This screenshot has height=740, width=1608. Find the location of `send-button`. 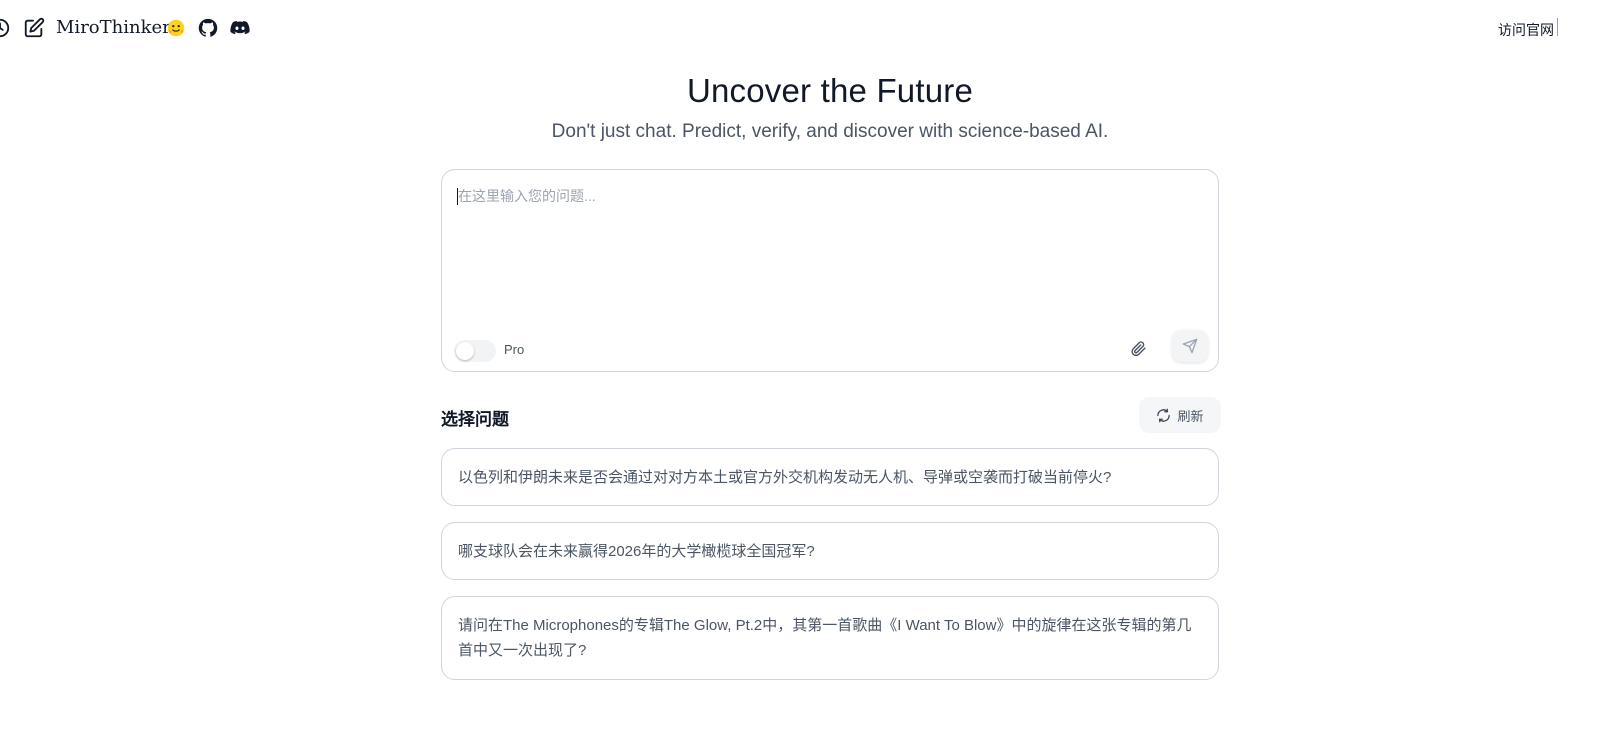

send-button is located at coordinates (1190, 346).